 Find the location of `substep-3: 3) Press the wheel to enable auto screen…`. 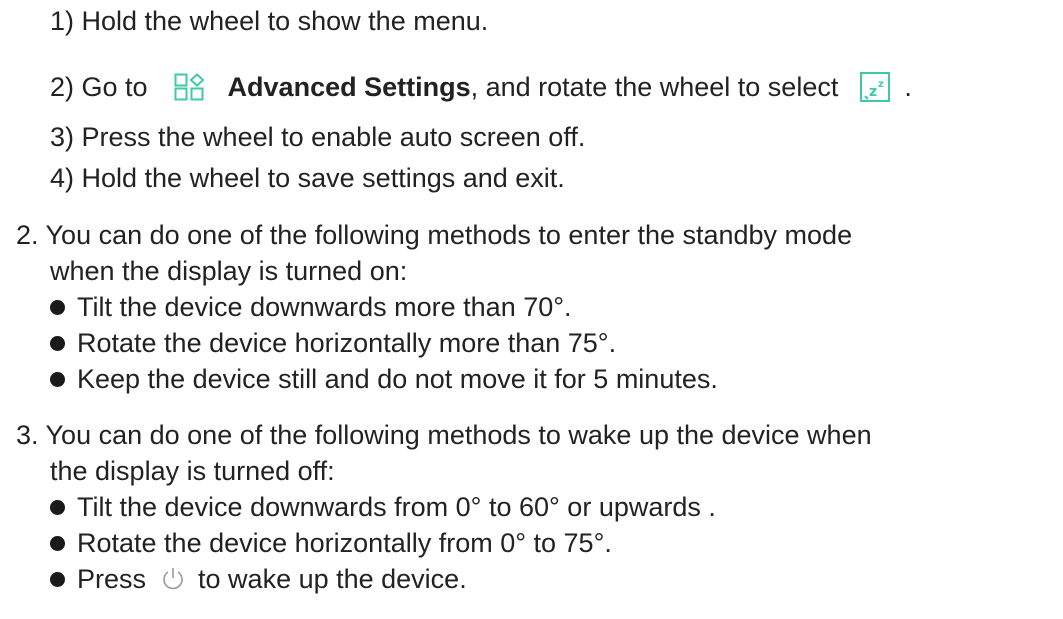

substep-3: 3) Press the wheel to enable auto screen… is located at coordinates (317, 137).